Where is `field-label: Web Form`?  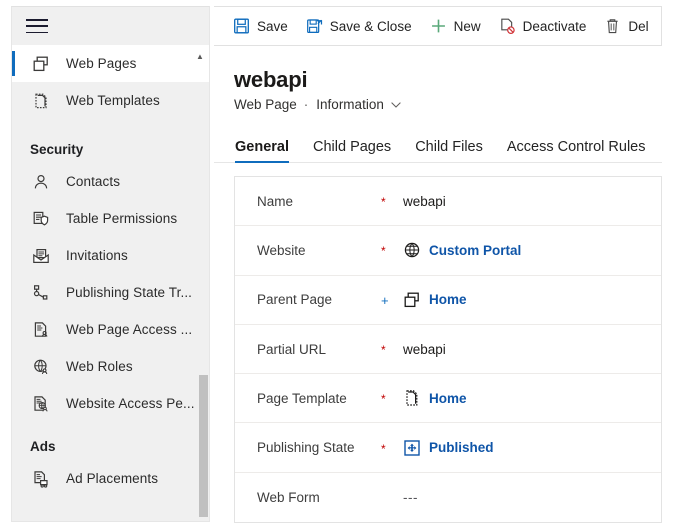 field-label: Web Form is located at coordinates (288, 497).